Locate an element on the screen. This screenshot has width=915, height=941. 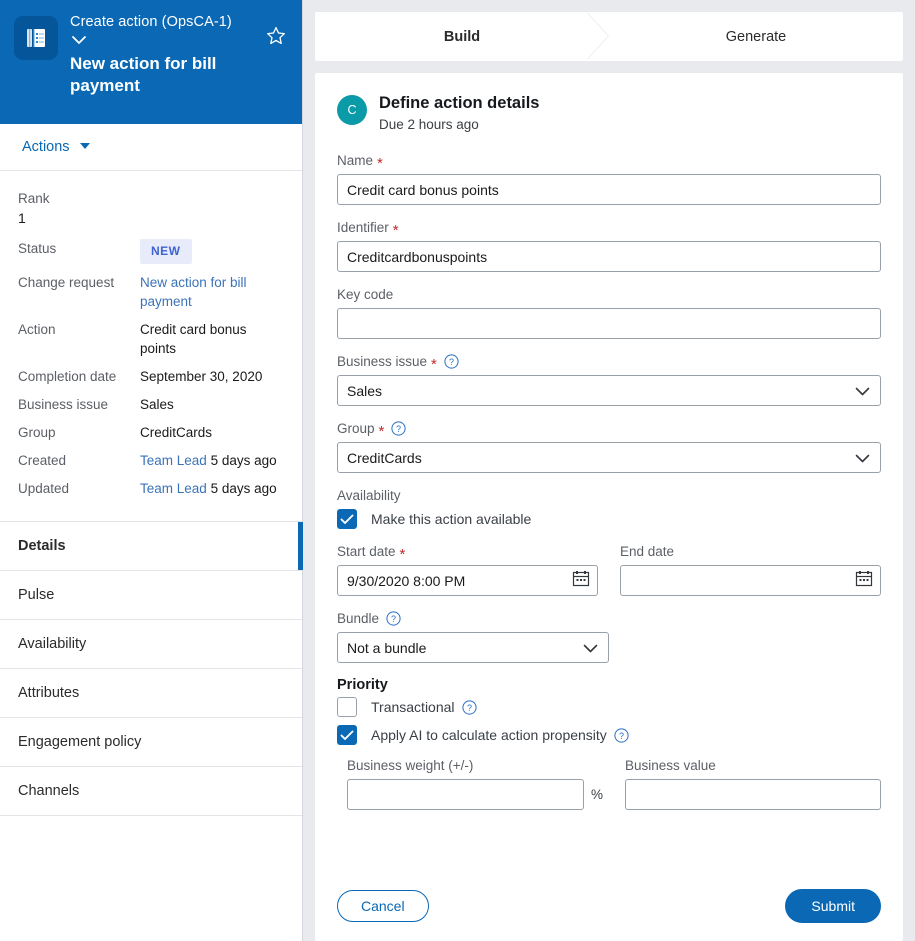
field-label-row: End date is located at coordinates (750, 551).